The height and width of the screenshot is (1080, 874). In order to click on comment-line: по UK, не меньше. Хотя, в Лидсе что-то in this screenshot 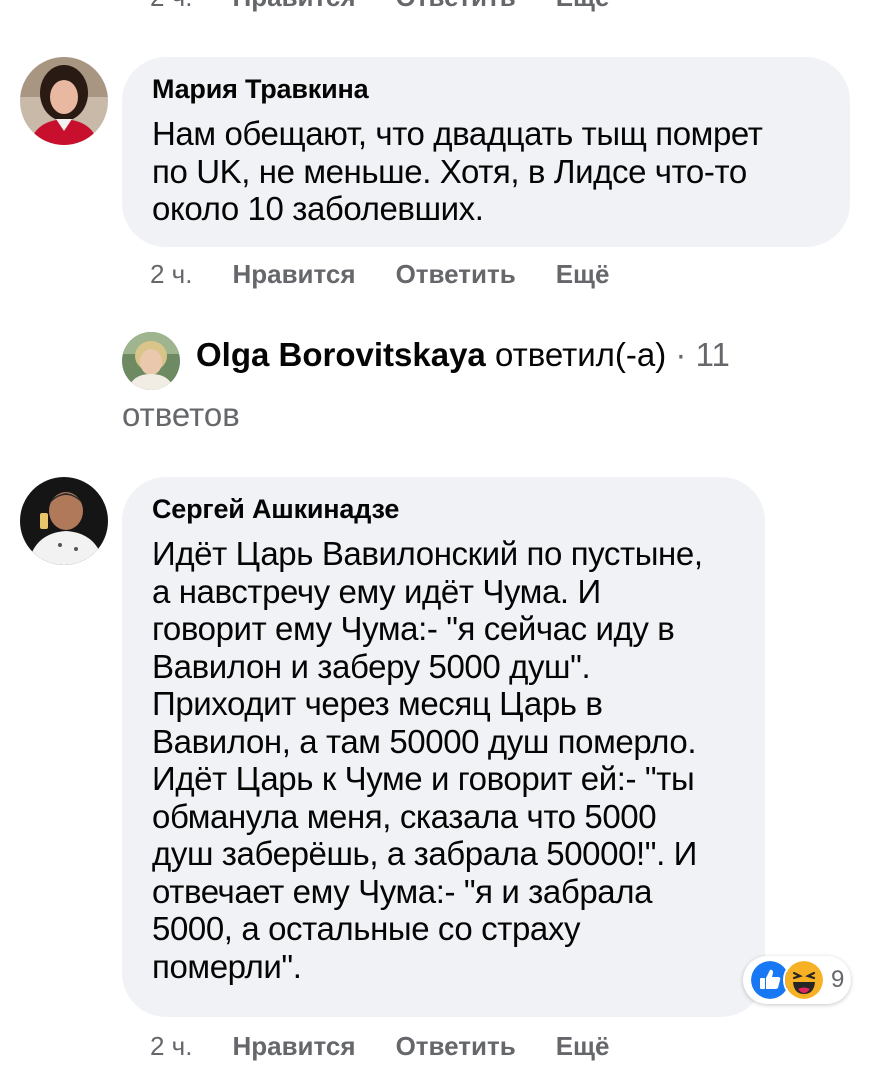, I will do `click(449, 171)`.